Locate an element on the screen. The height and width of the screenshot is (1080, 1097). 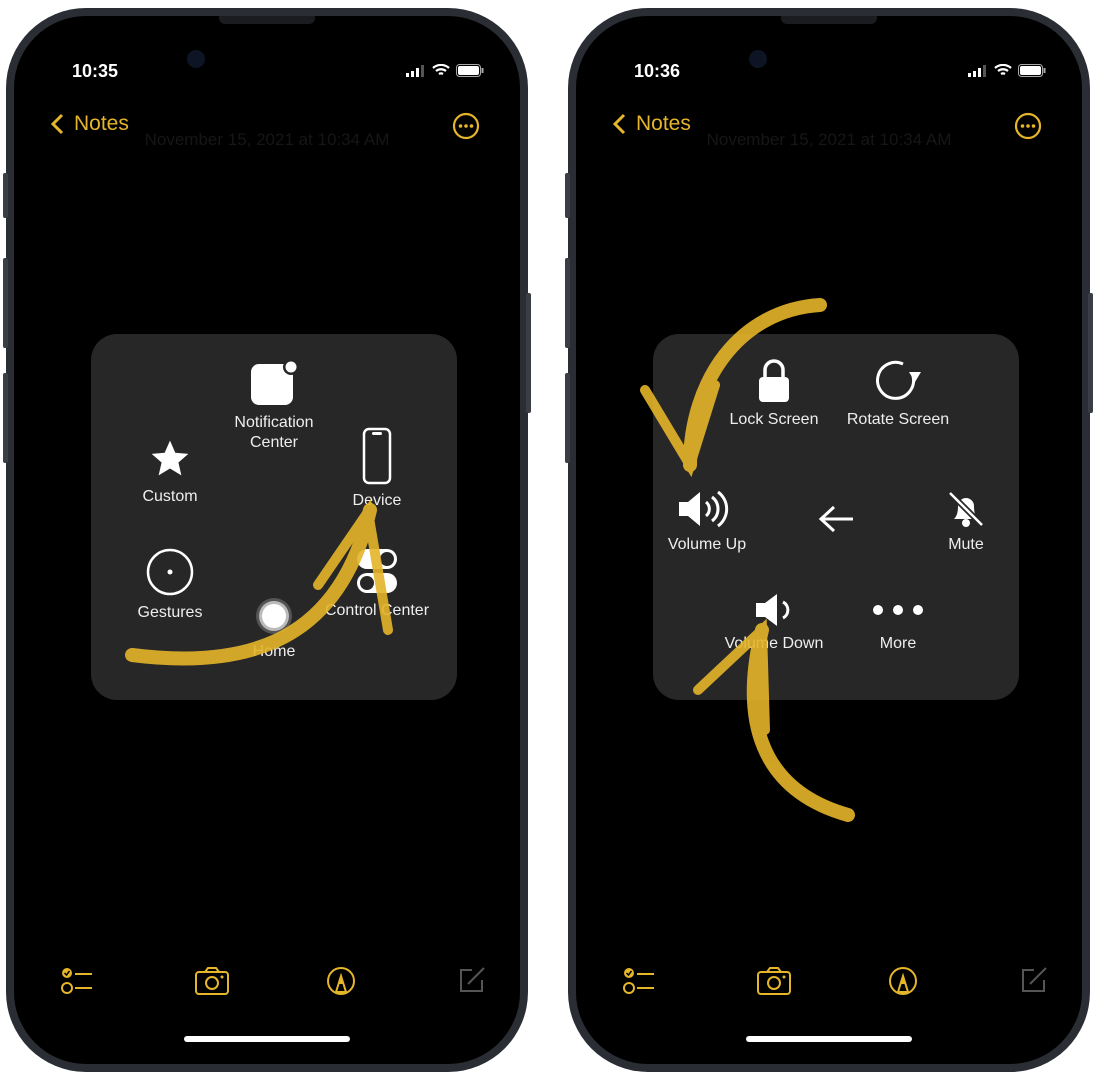
status-time: 10:35 is located at coordinates (95, 71).